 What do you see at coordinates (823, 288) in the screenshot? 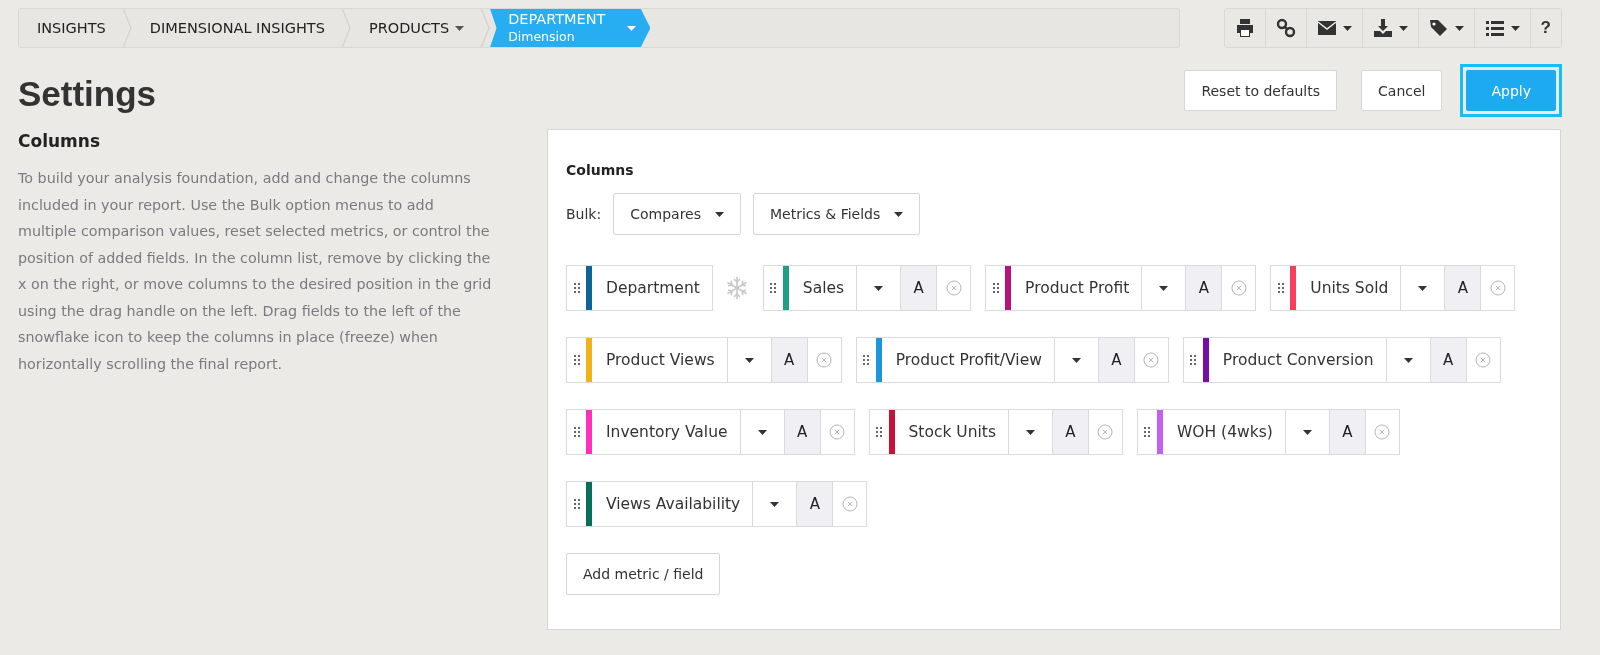
I see `column-name: Sales` at bounding box center [823, 288].